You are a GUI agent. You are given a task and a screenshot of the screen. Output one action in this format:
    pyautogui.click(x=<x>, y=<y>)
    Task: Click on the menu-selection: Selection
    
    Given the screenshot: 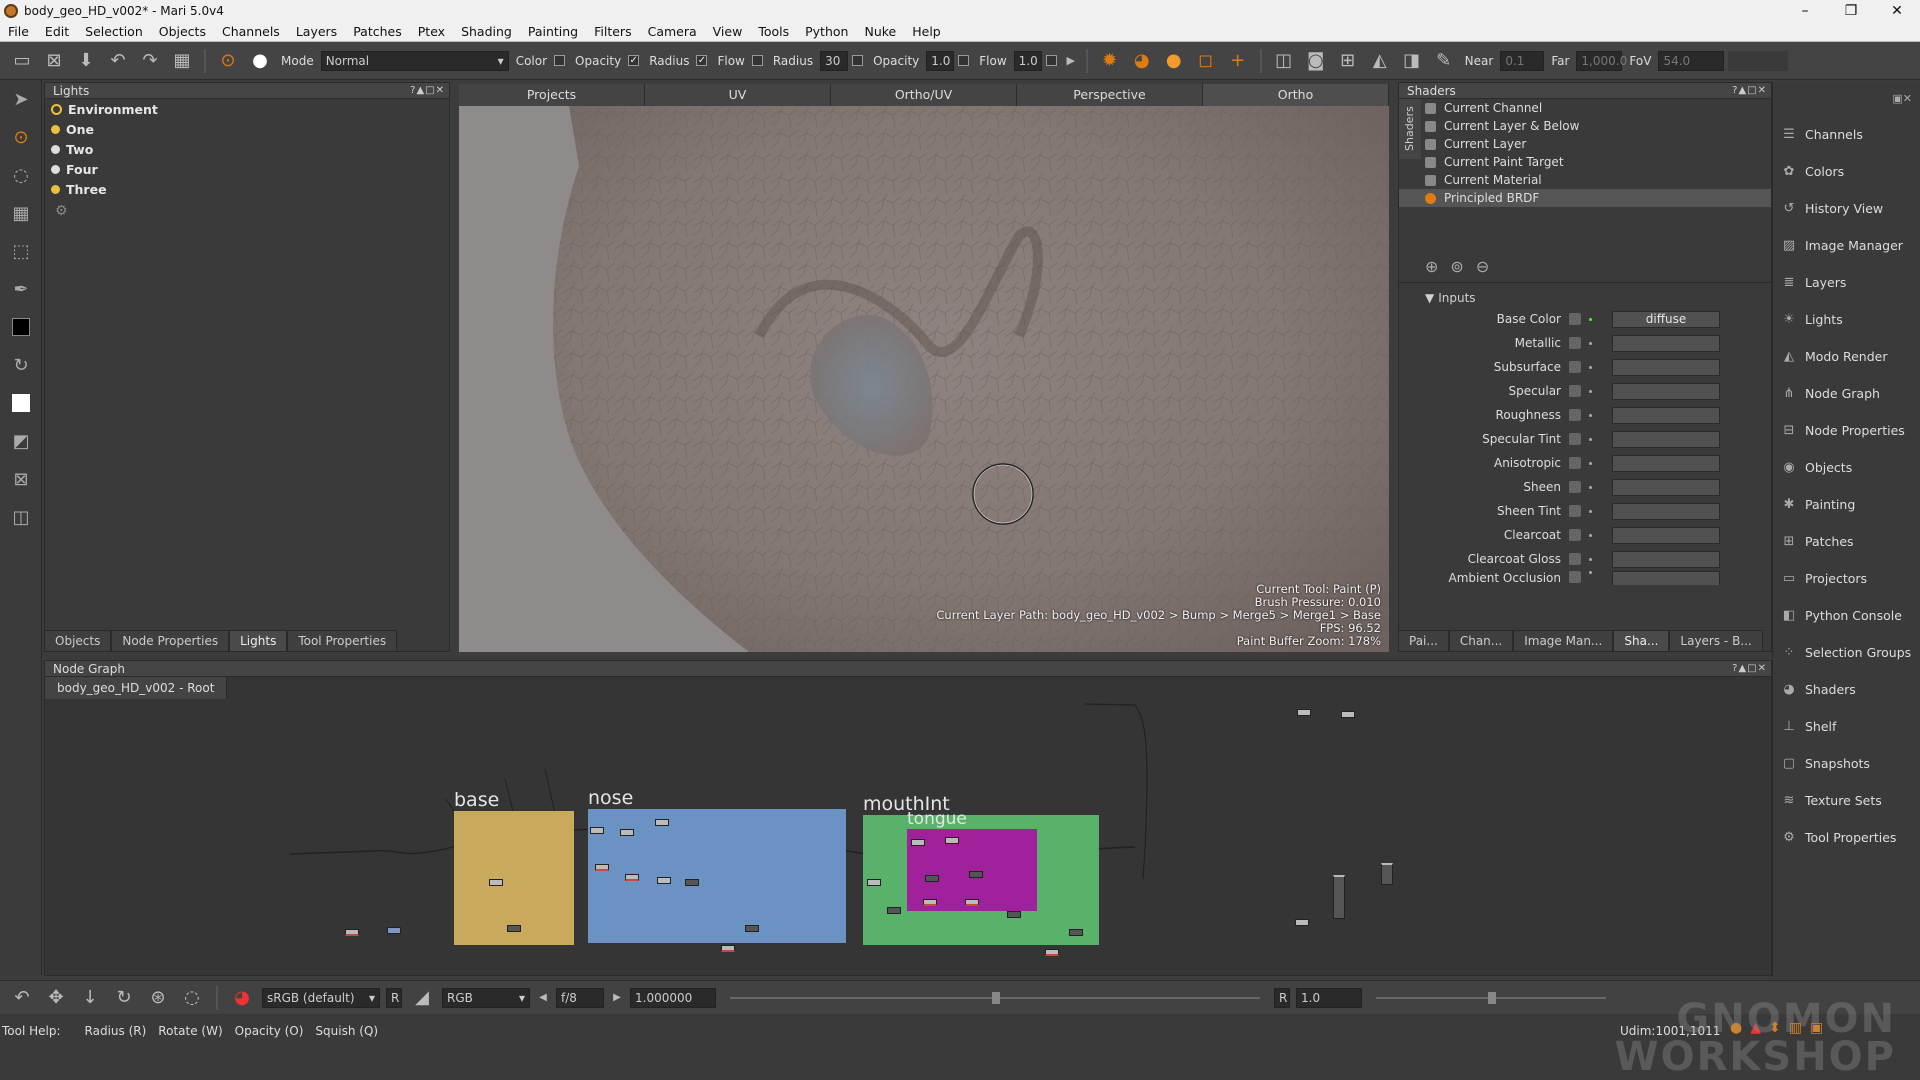 What is the action you would take?
    pyautogui.click(x=114, y=31)
    